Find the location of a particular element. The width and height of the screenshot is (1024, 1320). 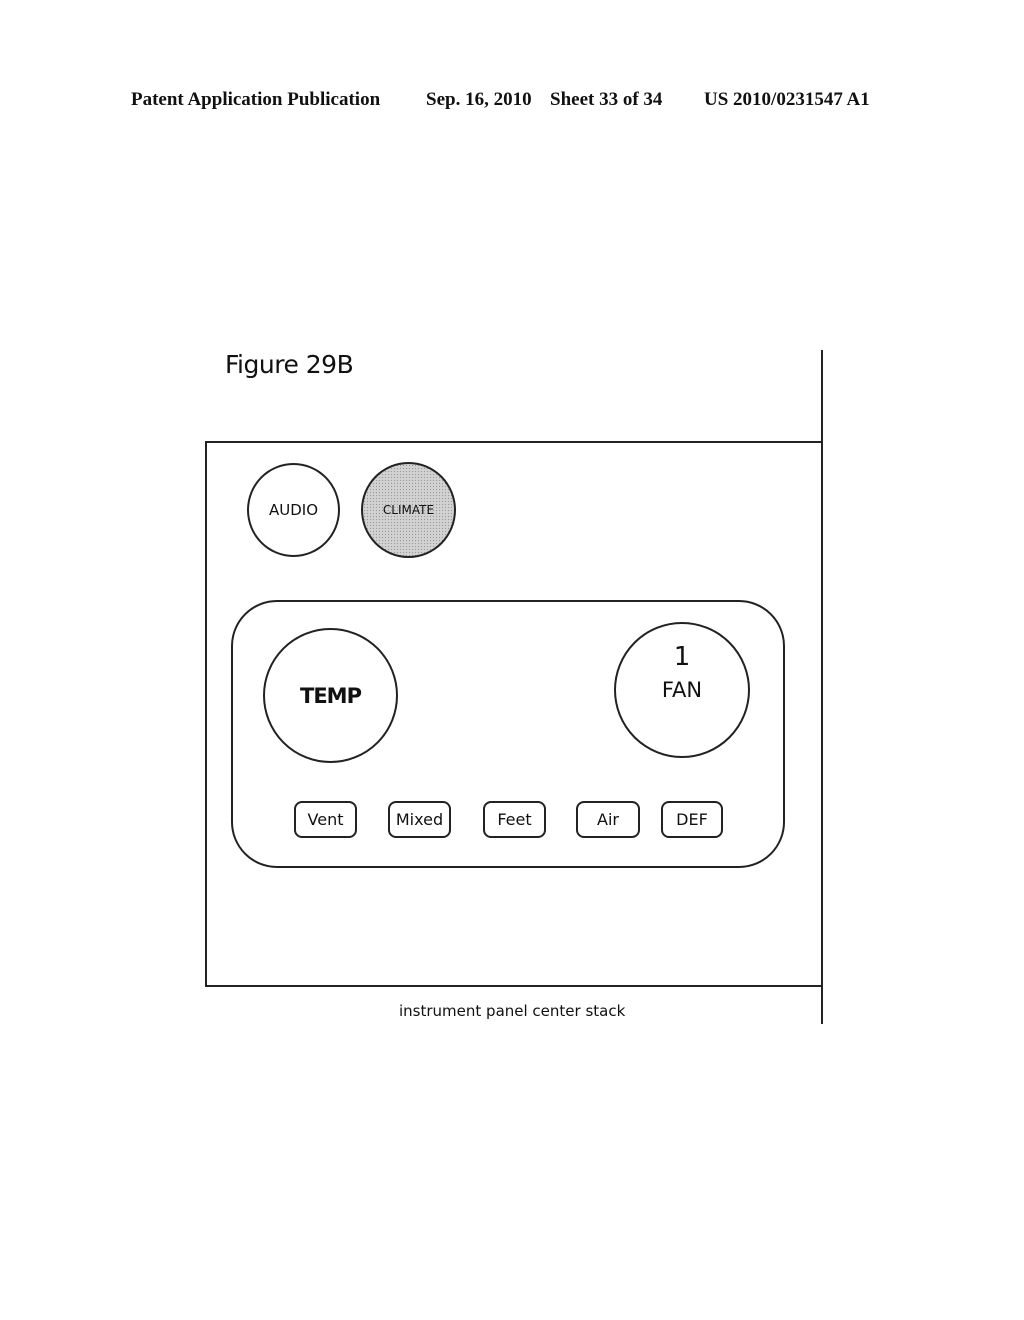

publication-date: Sep. 16, 2010 is located at coordinates (479, 99).